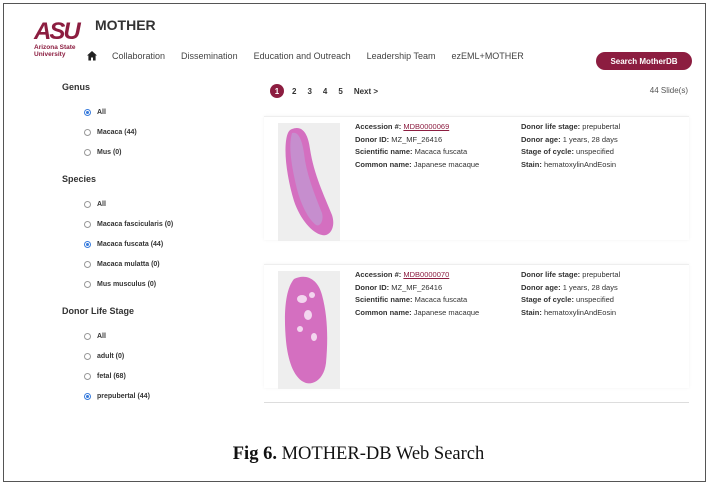 This screenshot has height=485, width=709. I want to click on filter-title: Genus, so click(76, 87).